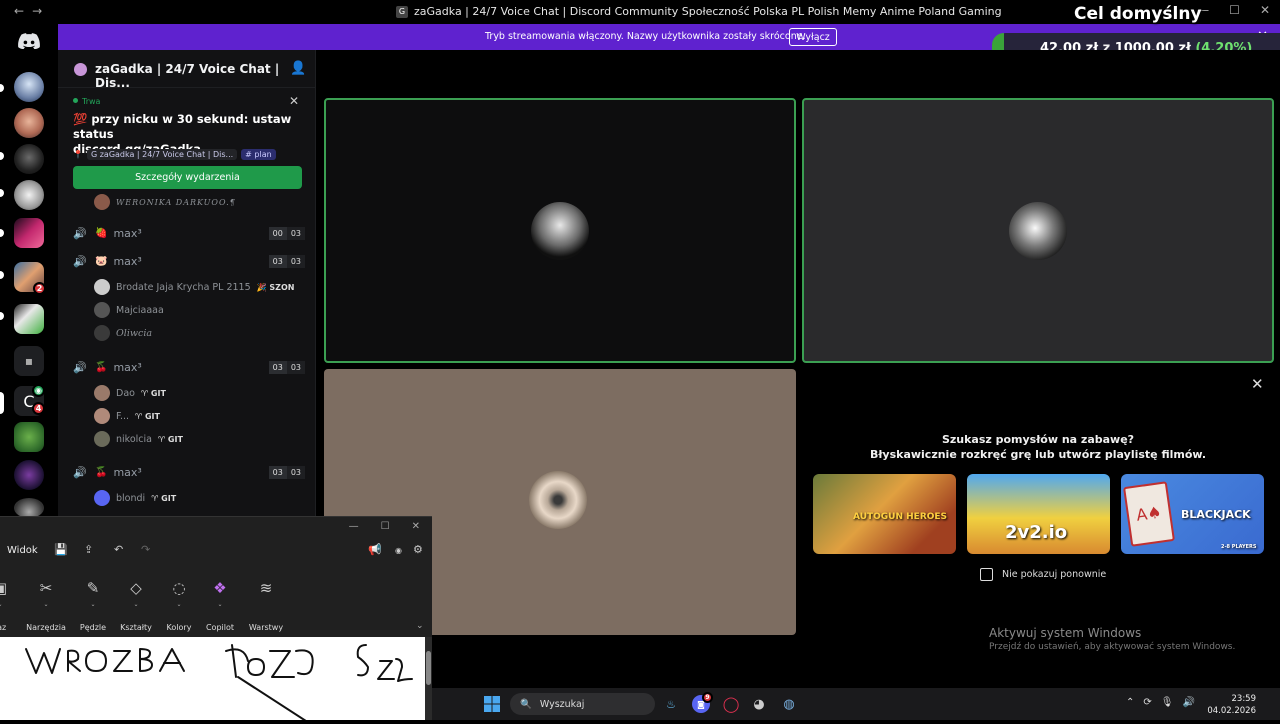 Image resolution: width=1280 pixels, height=724 pixels. Describe the element at coordinates (29, 41) in the screenshot. I see `discord-home-icon` at that location.